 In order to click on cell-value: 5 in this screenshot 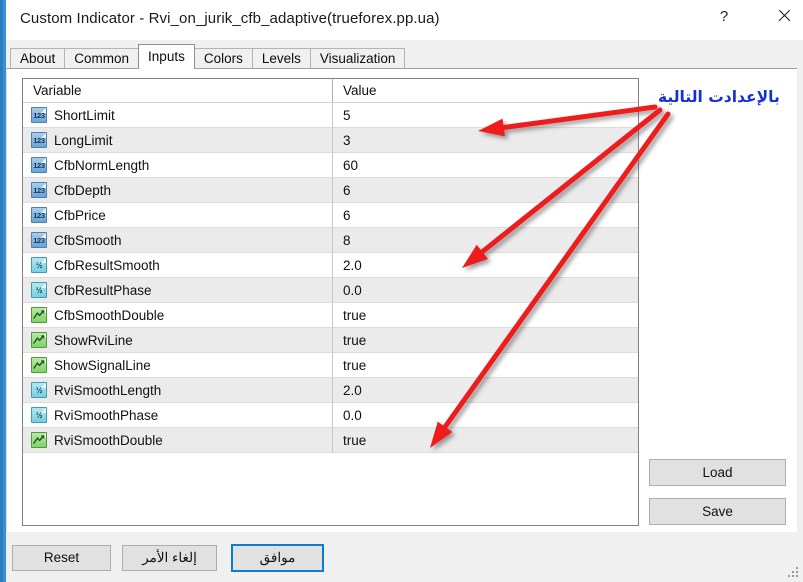, I will do `click(485, 115)`.